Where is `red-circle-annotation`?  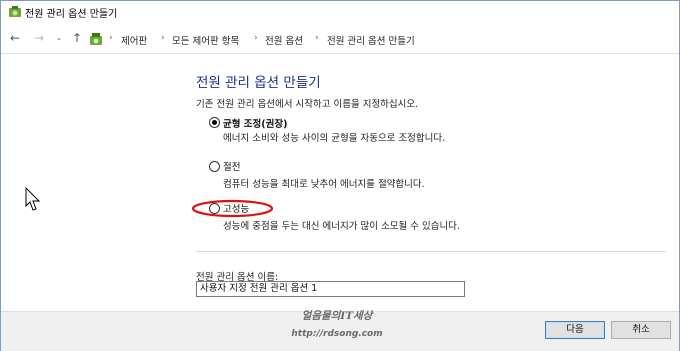
red-circle-annotation is located at coordinates (232, 208).